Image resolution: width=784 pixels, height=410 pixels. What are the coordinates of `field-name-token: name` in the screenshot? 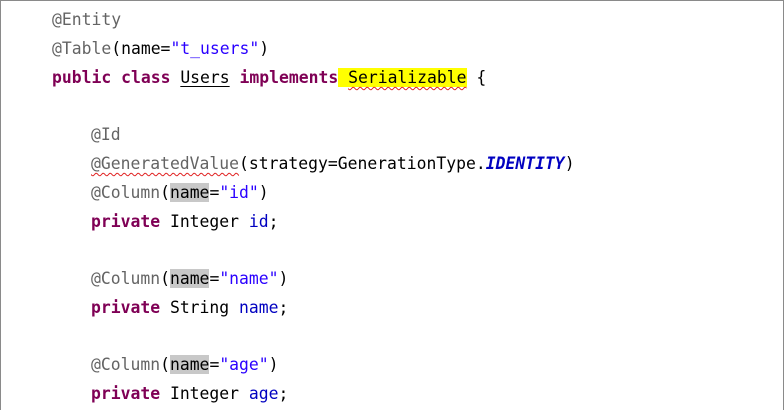 It's located at (259, 307).